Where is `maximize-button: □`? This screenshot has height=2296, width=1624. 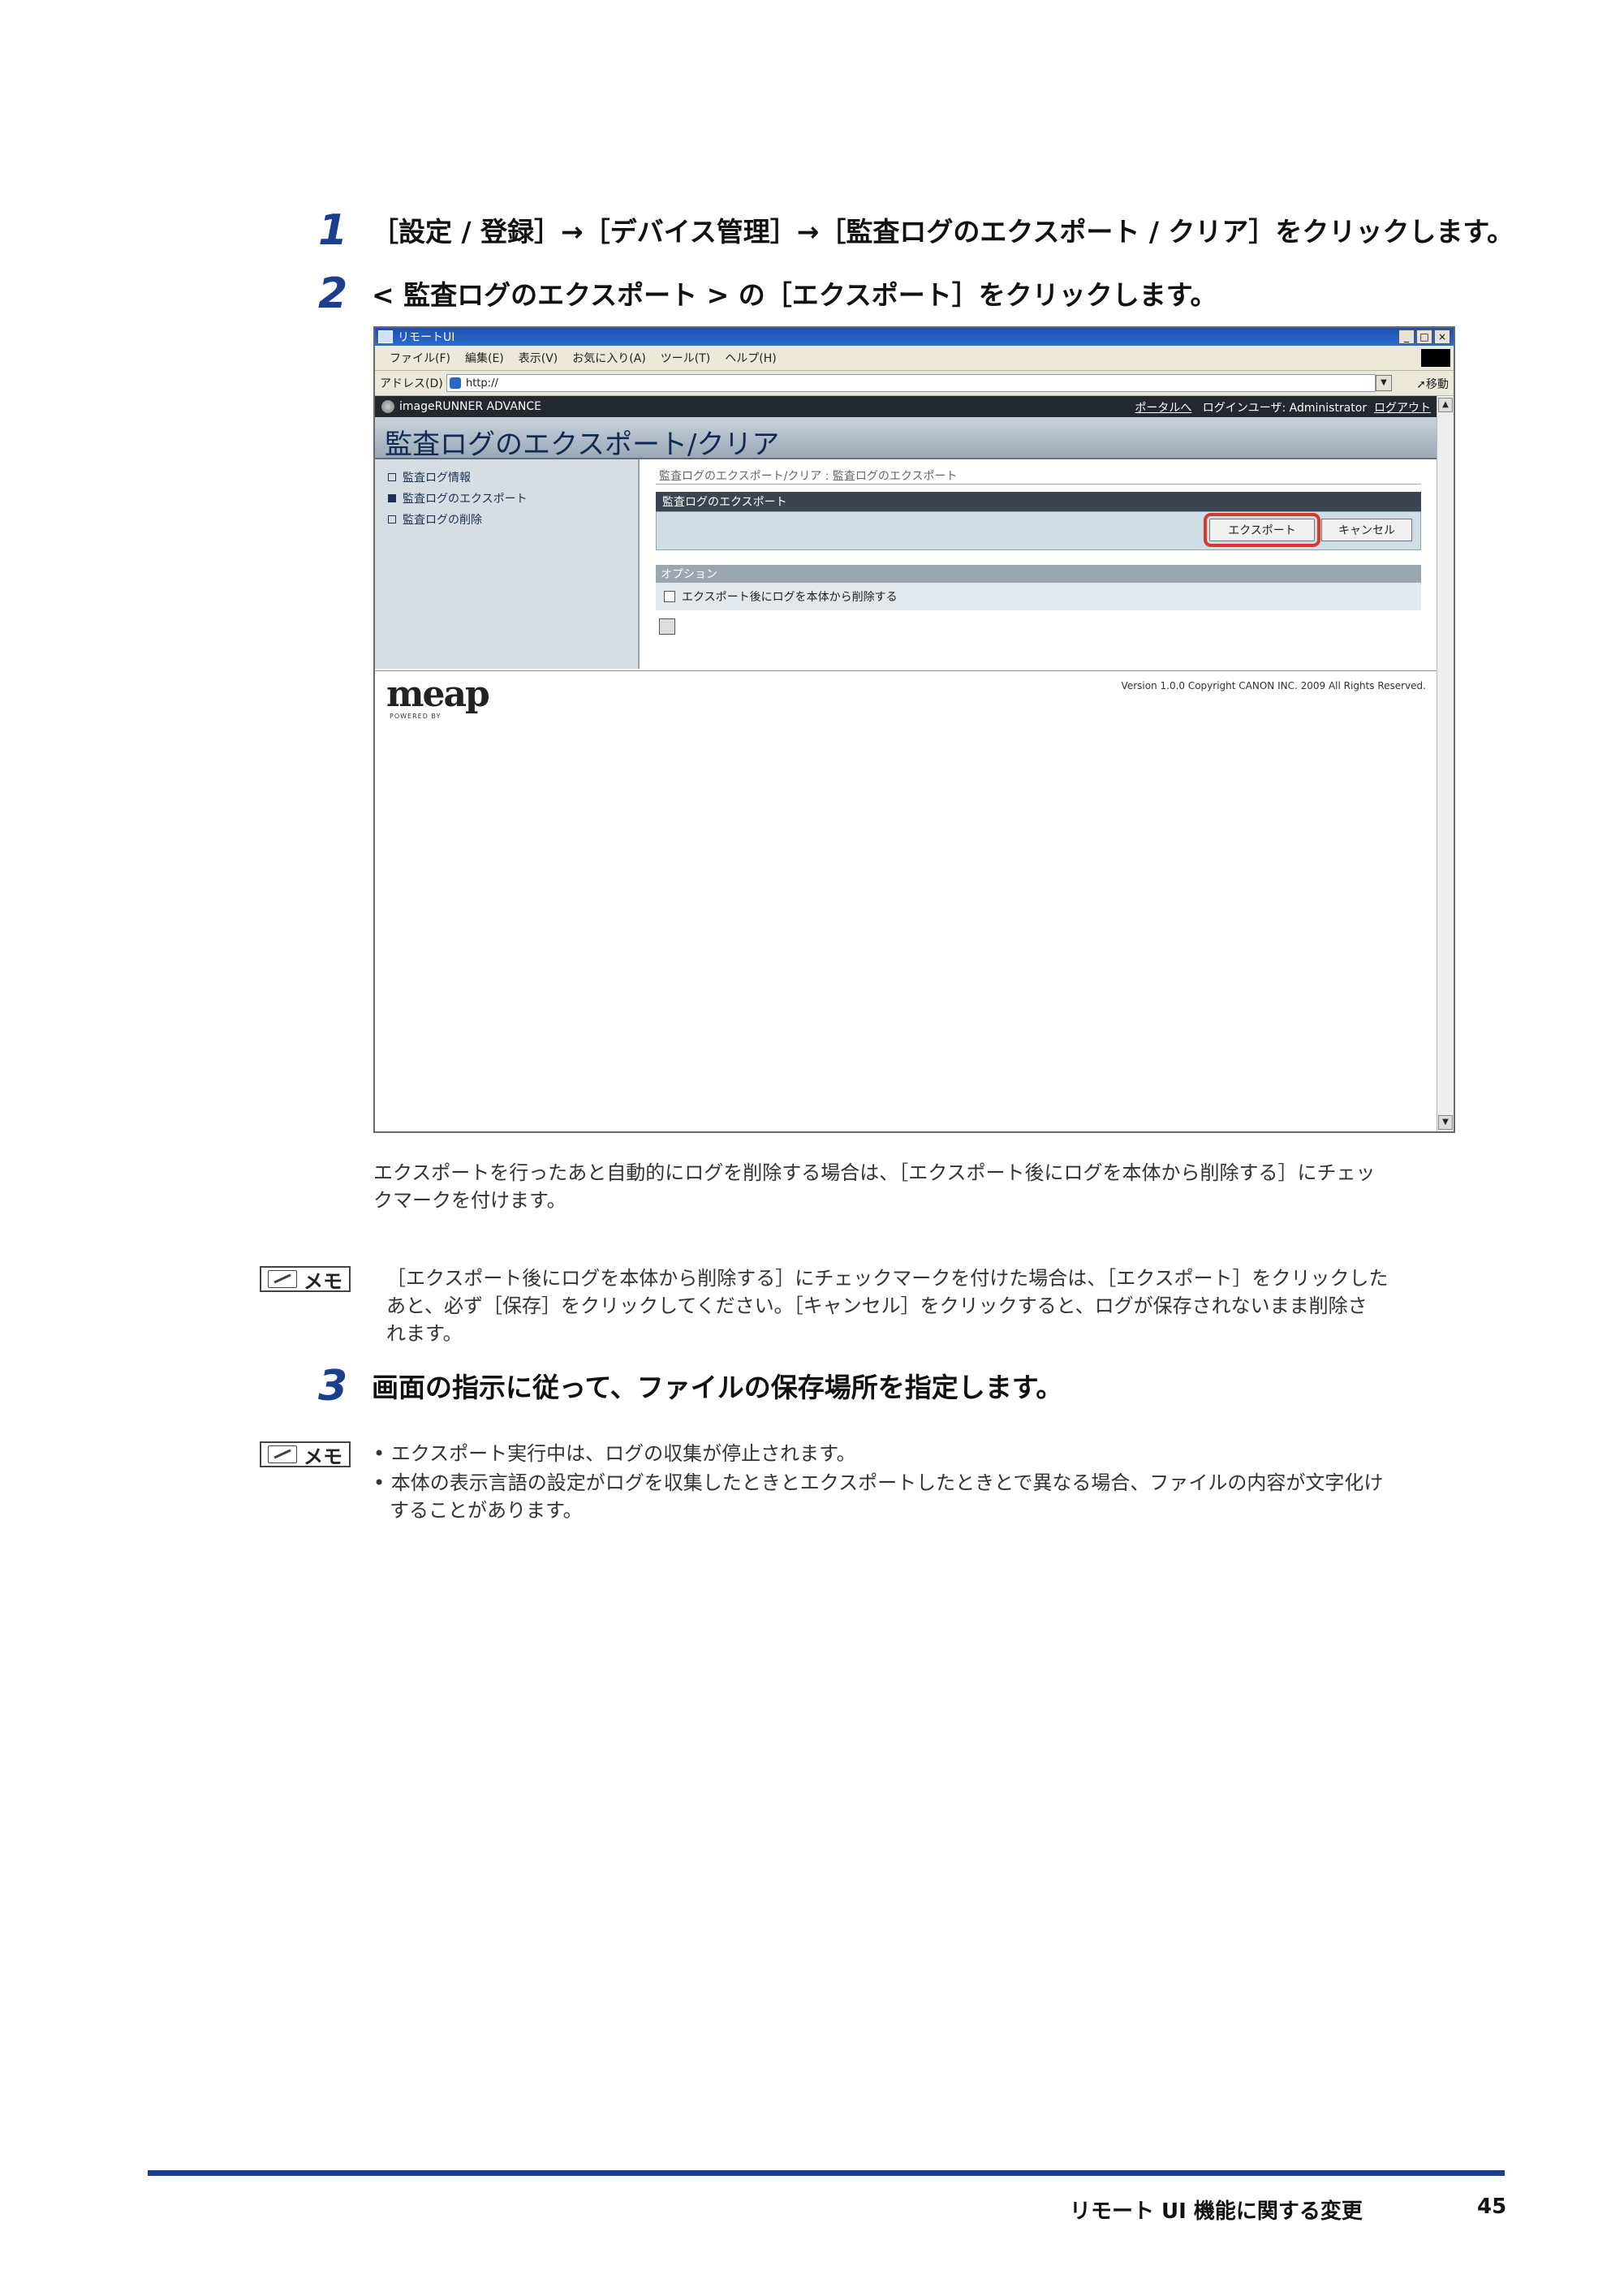
maximize-button: □ is located at coordinates (1424, 337).